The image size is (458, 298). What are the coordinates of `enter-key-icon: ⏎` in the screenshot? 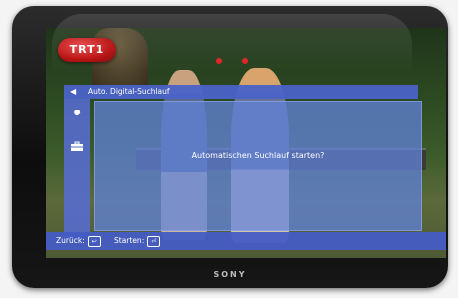 It's located at (154, 241).